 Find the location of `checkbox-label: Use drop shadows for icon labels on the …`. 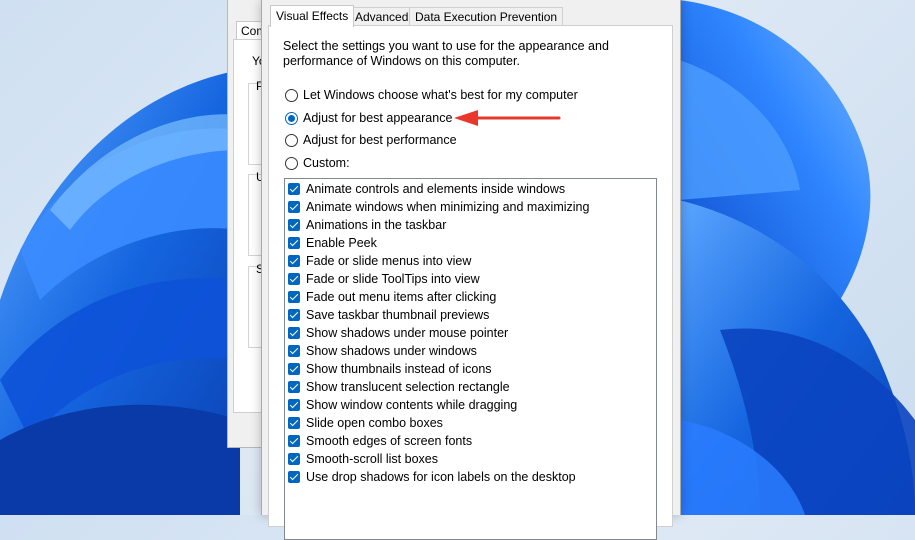

checkbox-label: Use drop shadows for icon labels on the … is located at coordinates (441, 477).